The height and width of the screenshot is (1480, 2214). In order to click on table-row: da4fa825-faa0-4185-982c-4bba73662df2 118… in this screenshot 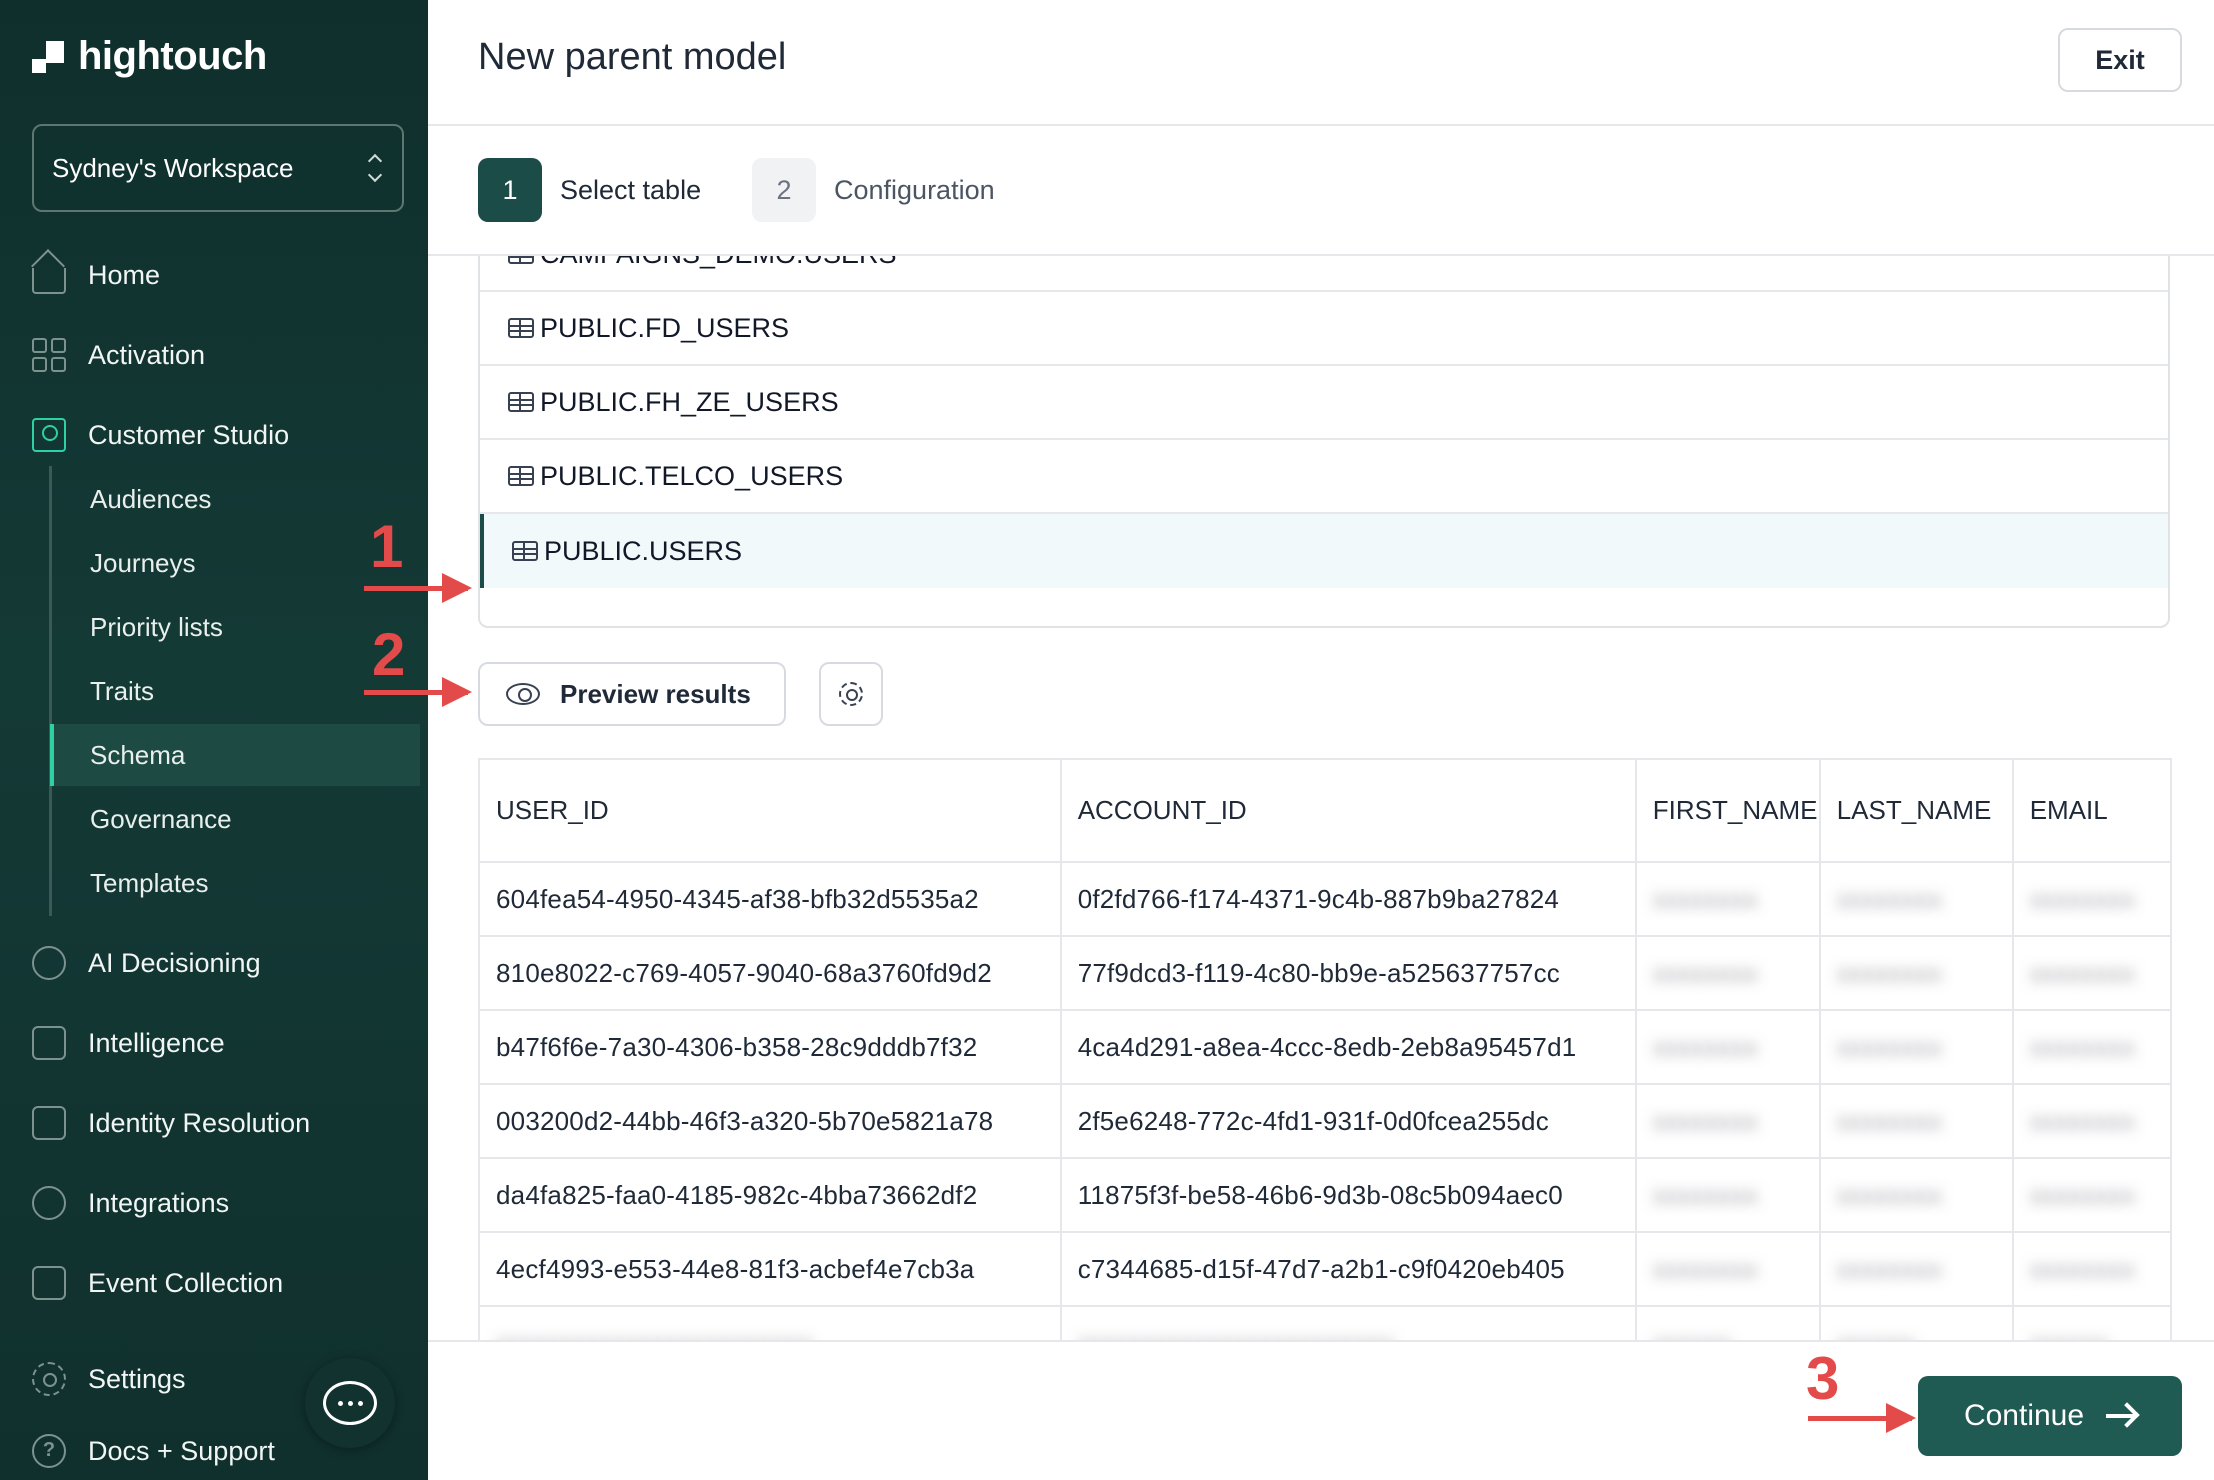, I will do `click(1326, 1195)`.